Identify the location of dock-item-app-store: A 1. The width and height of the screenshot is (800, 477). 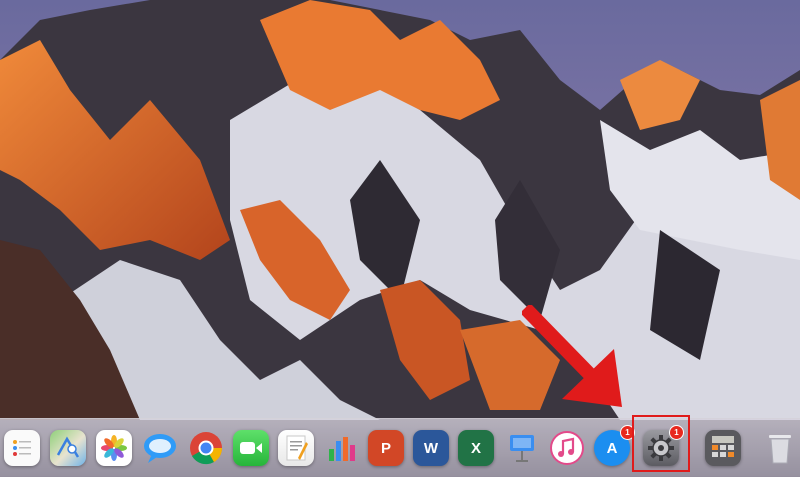
(613, 447).